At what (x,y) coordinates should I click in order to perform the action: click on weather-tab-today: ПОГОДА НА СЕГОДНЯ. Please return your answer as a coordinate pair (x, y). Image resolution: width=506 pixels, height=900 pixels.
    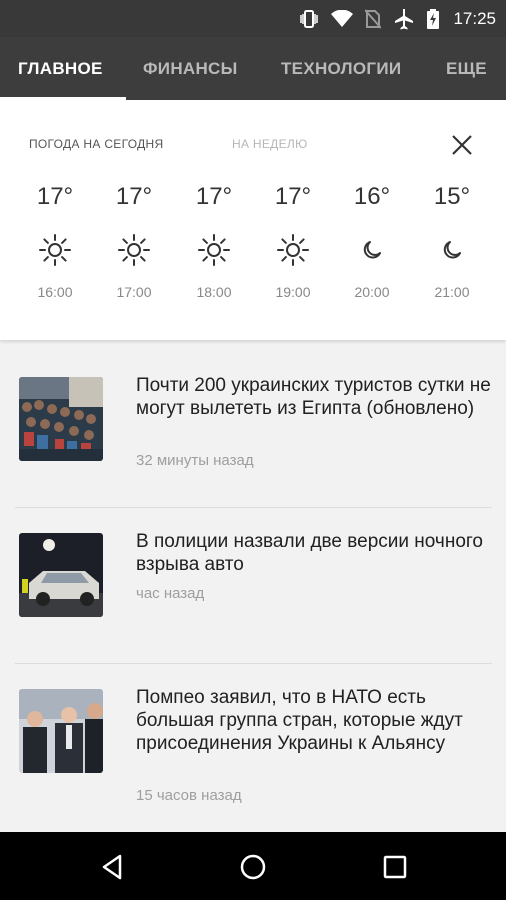
    Looking at the image, I should click on (96, 144).